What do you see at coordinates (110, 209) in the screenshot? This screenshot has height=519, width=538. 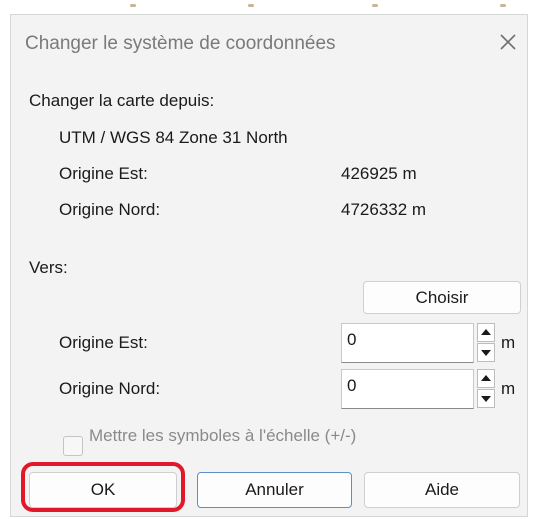 I see `from-north-label: Origine Nord:` at bounding box center [110, 209].